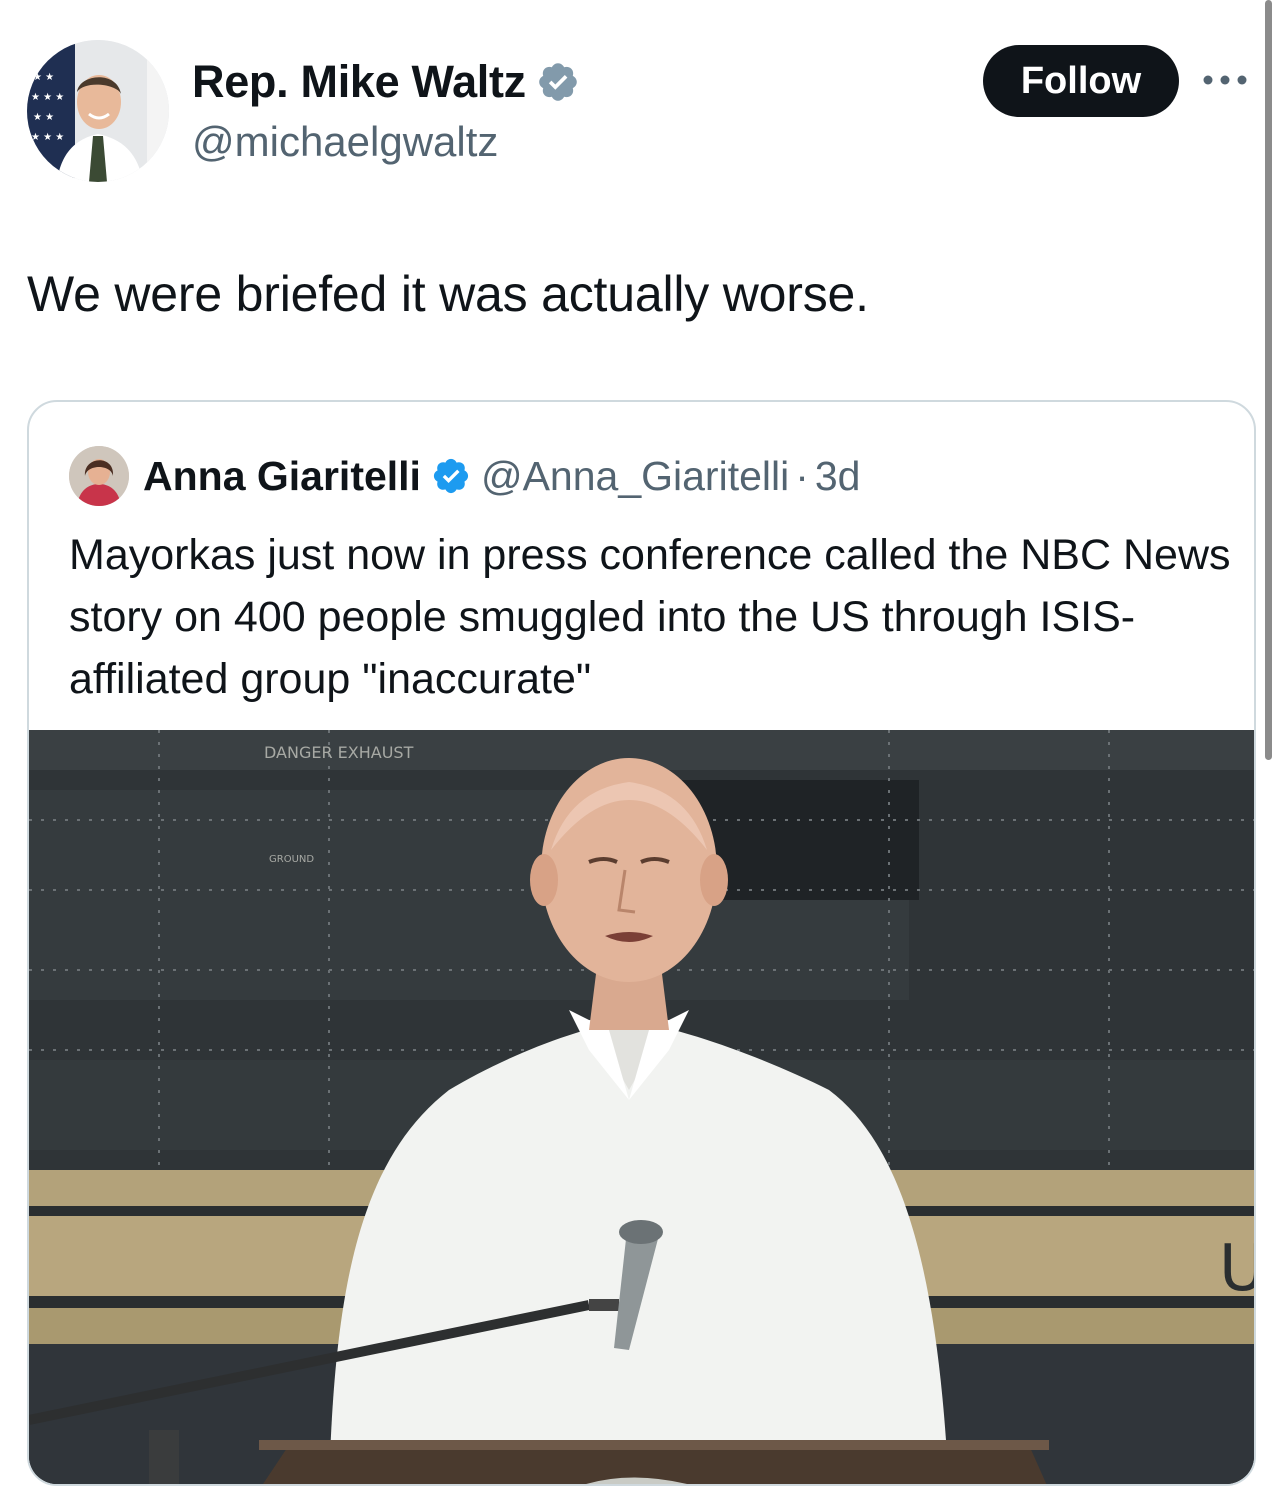 The width and height of the screenshot is (1283, 1490). I want to click on scrollbar, so click(1268, 380).